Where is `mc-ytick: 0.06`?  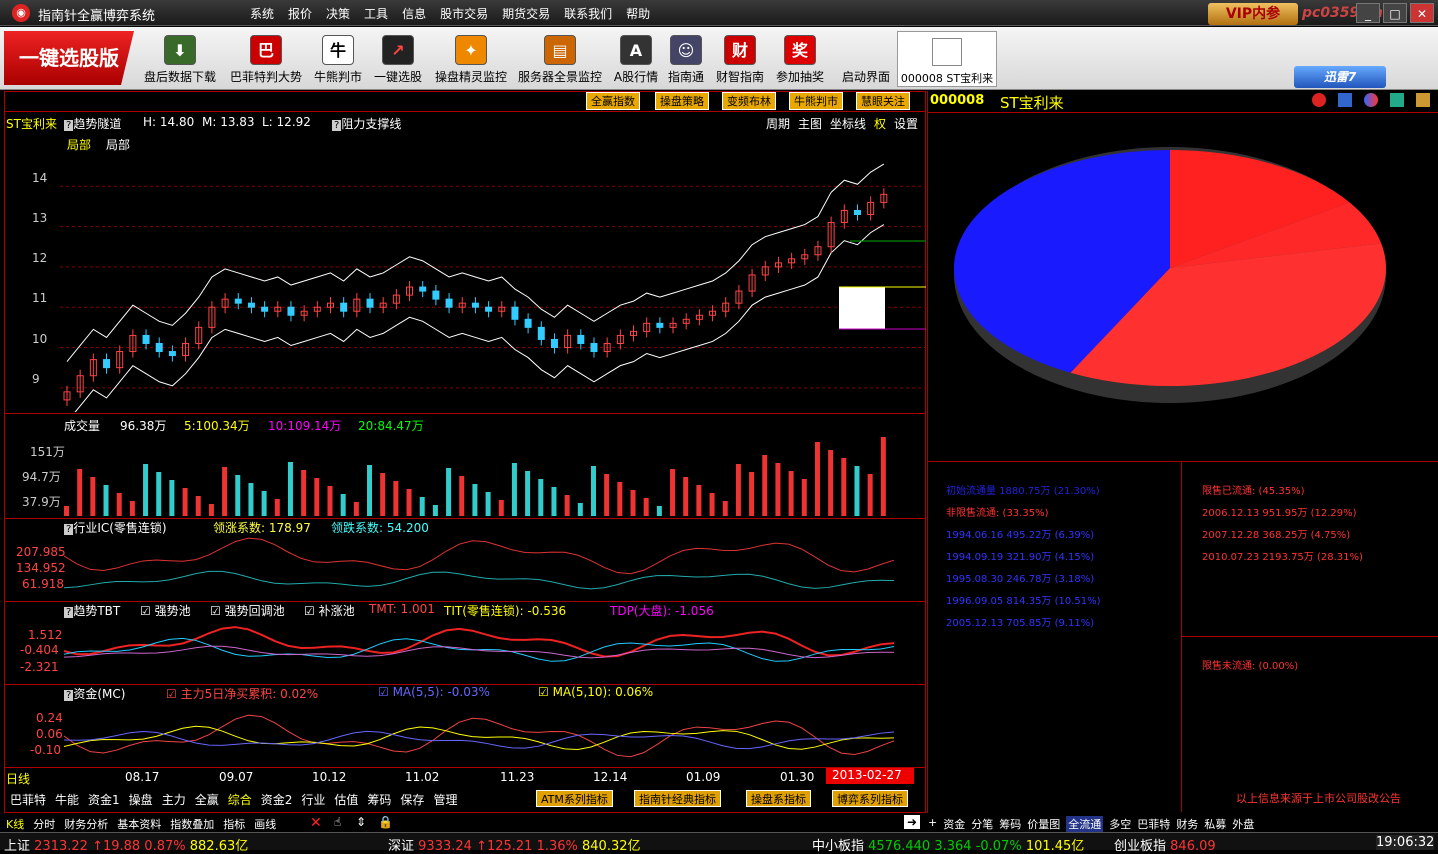 mc-ytick: 0.06 is located at coordinates (49, 734).